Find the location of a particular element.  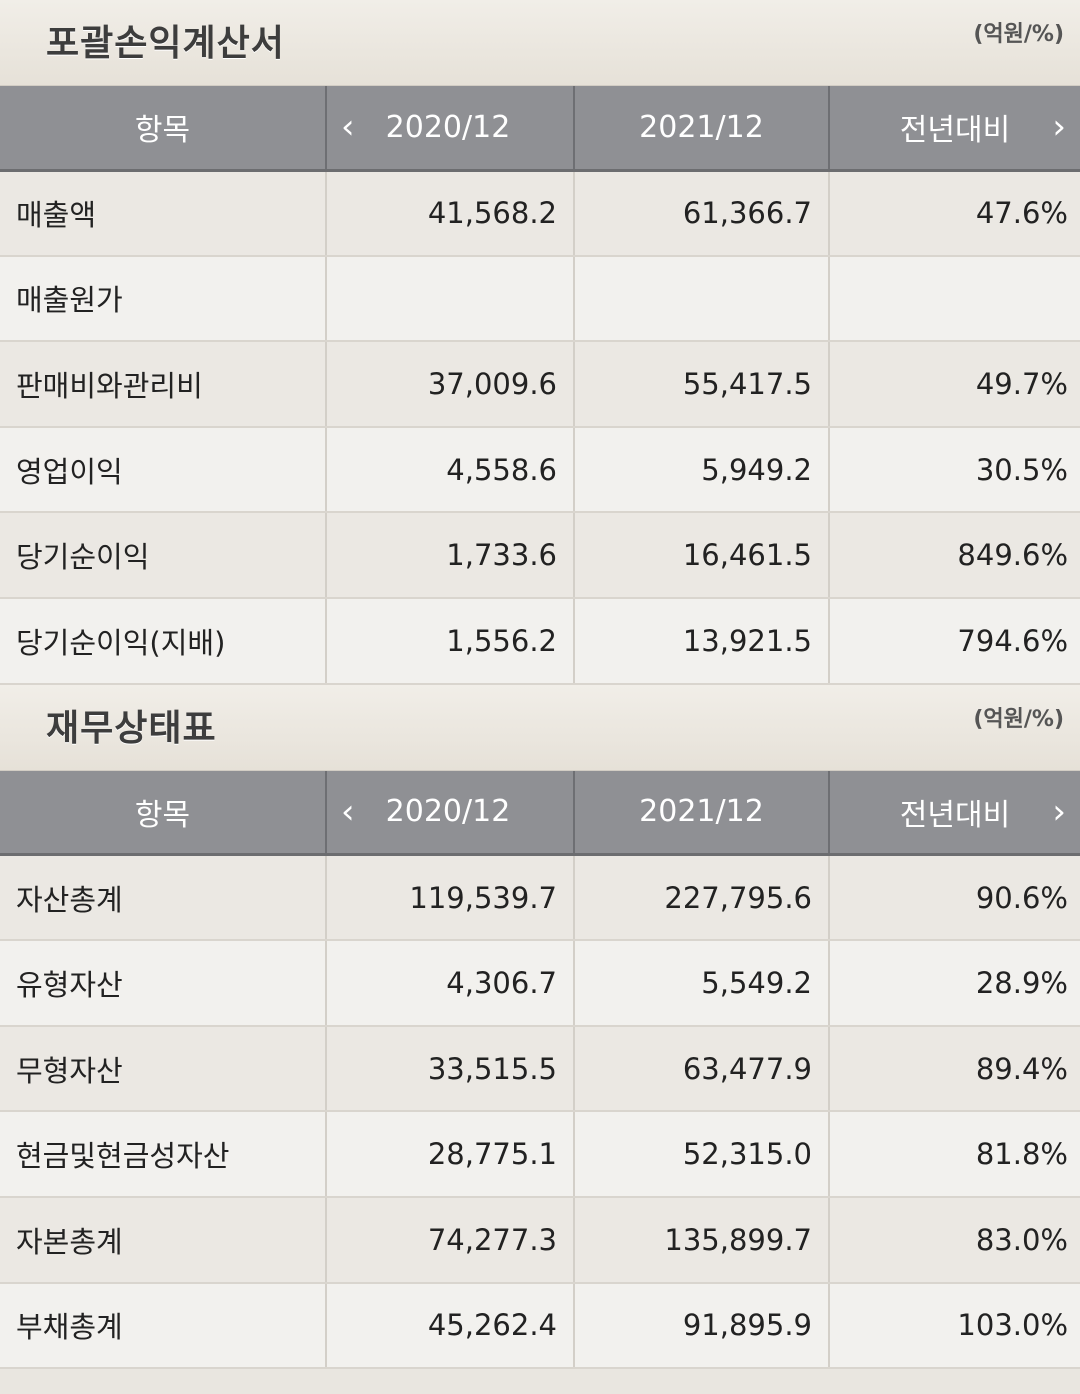

value-2021: 61,366.7 is located at coordinates (702, 213).